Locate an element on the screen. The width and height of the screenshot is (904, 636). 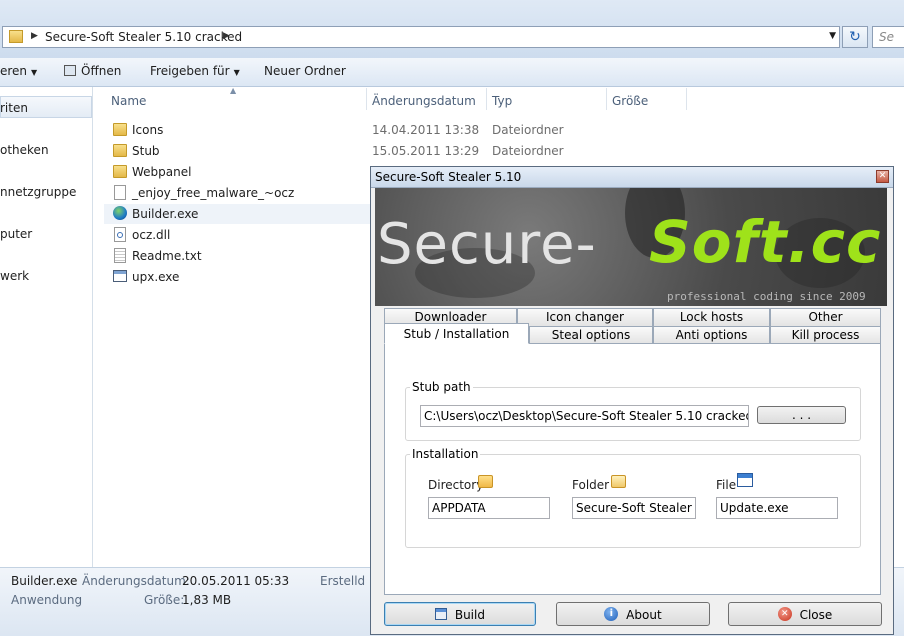
organize-label: eren is located at coordinates (14, 71).